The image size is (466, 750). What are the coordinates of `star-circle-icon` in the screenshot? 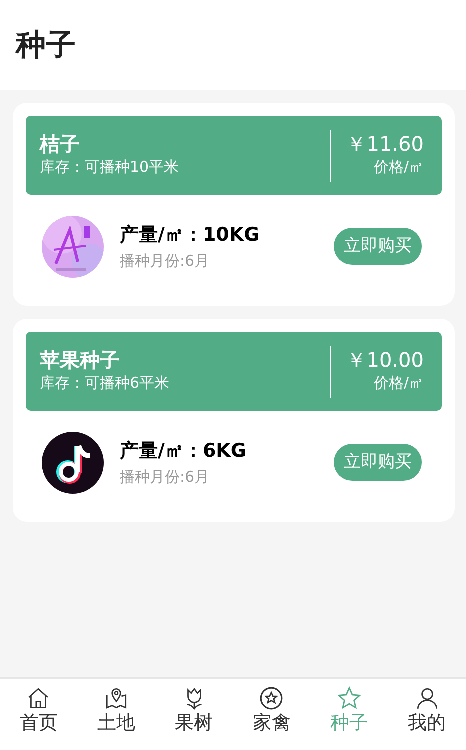 It's located at (271, 698).